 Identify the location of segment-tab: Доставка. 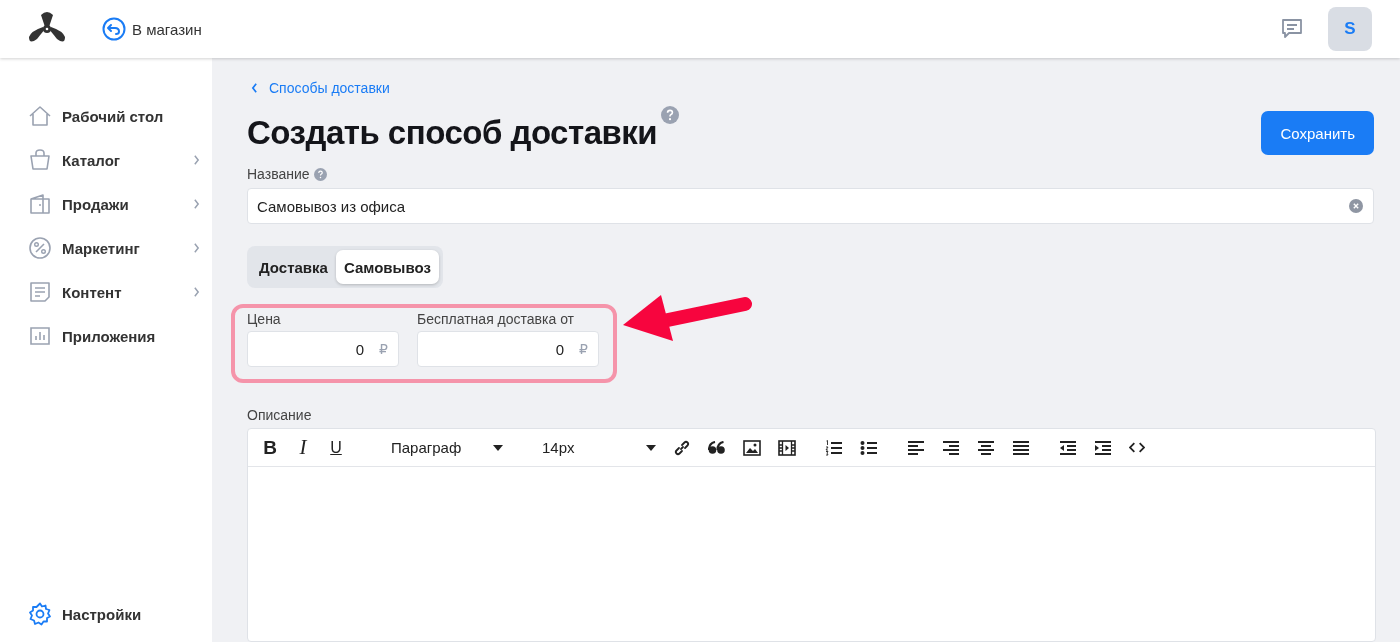
(293, 267).